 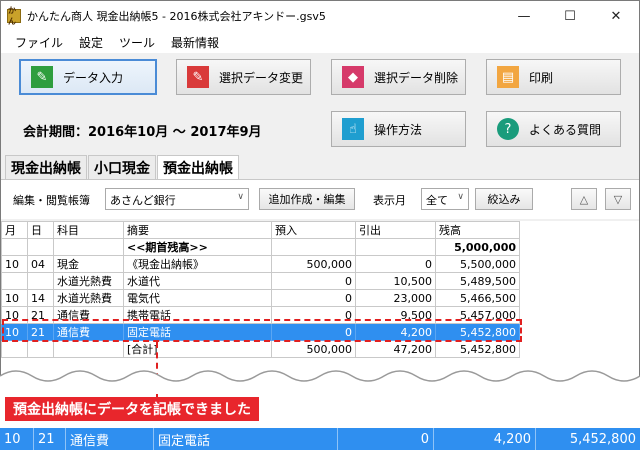 I want to click on minimize-button: —, so click(x=524, y=16).